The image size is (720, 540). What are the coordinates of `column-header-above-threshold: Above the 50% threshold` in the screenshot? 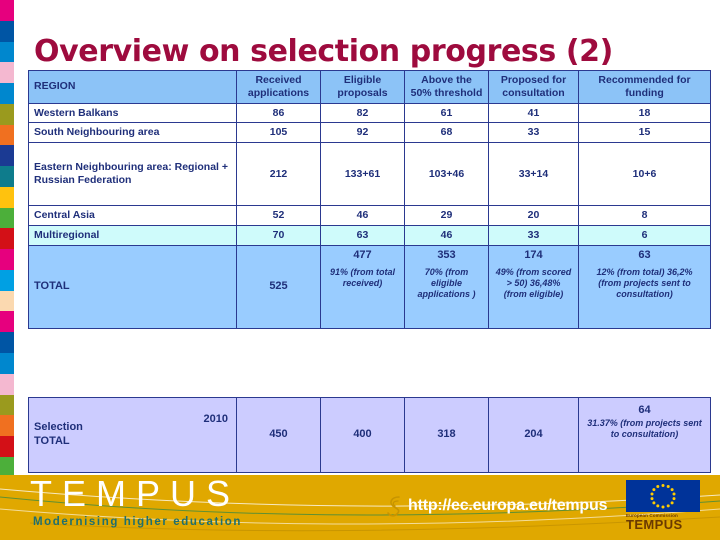 It's located at (446, 87).